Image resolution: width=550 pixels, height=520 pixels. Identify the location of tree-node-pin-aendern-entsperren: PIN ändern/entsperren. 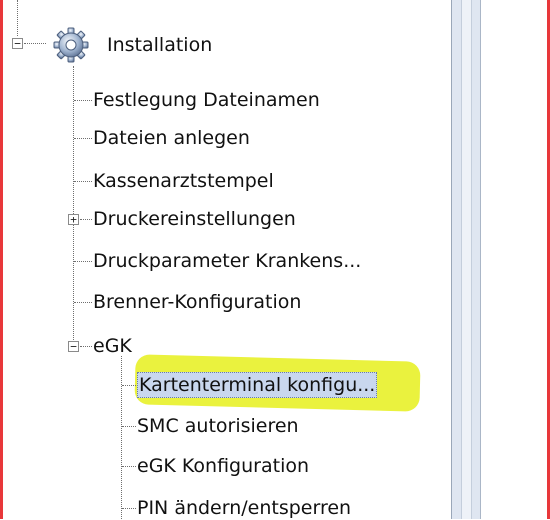
(244, 508).